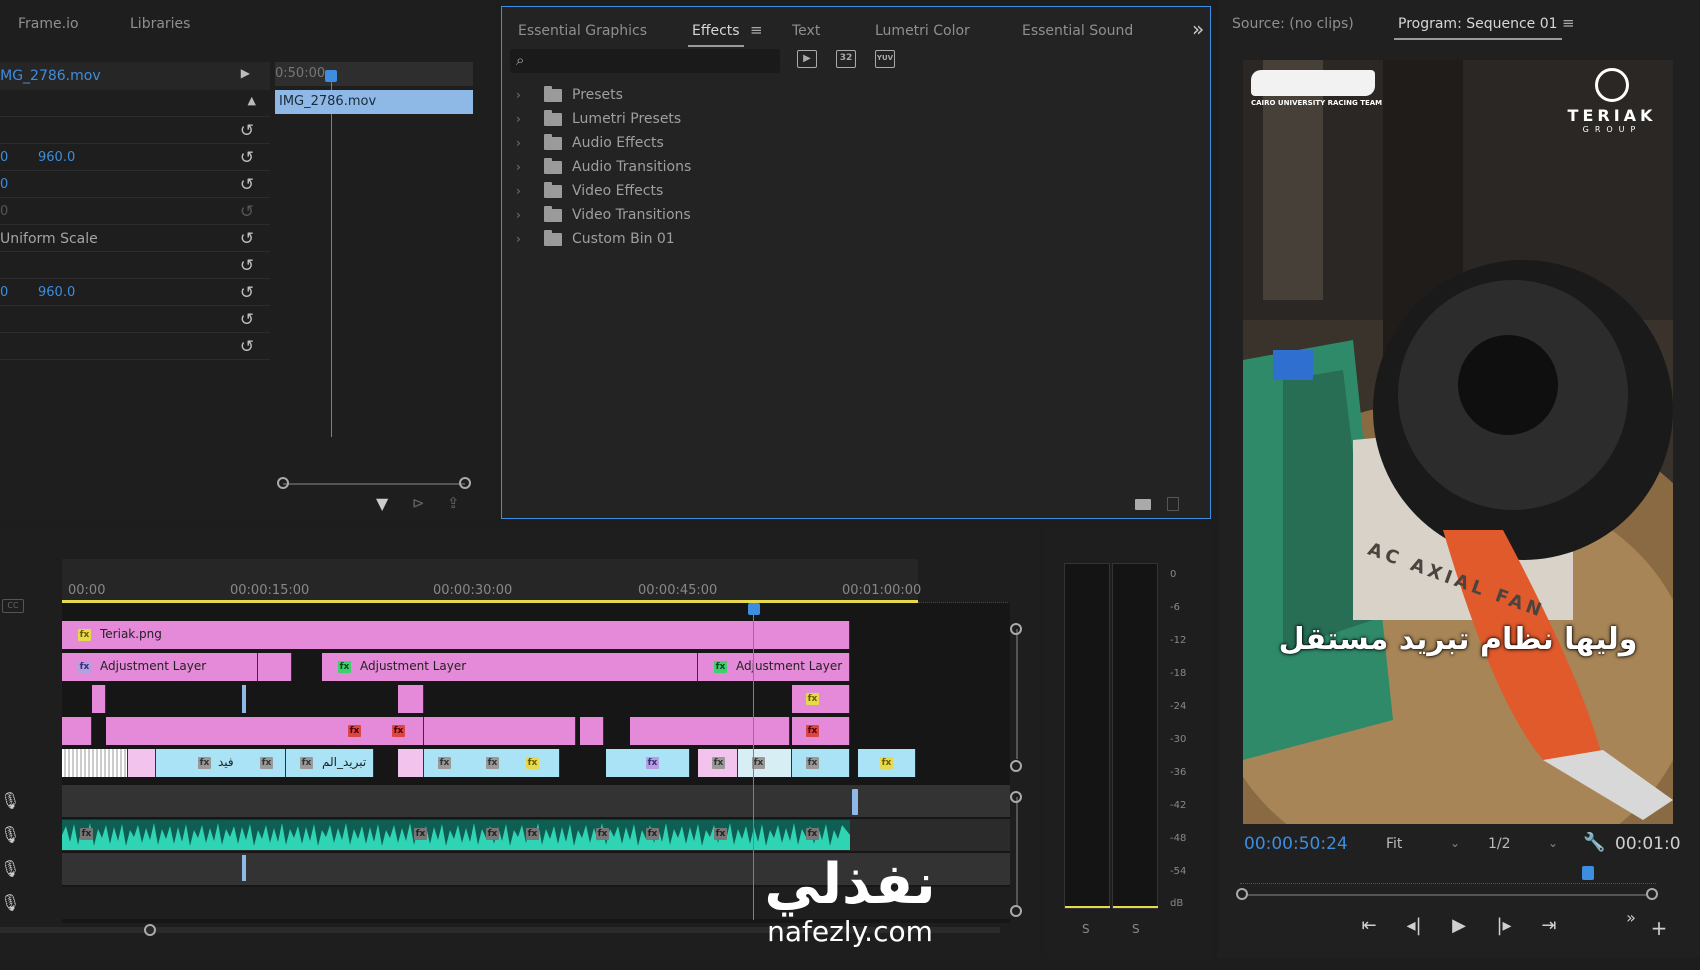 Image resolution: width=1700 pixels, height=970 pixels. I want to click on expand-triangle-icon: ▶, so click(245, 73).